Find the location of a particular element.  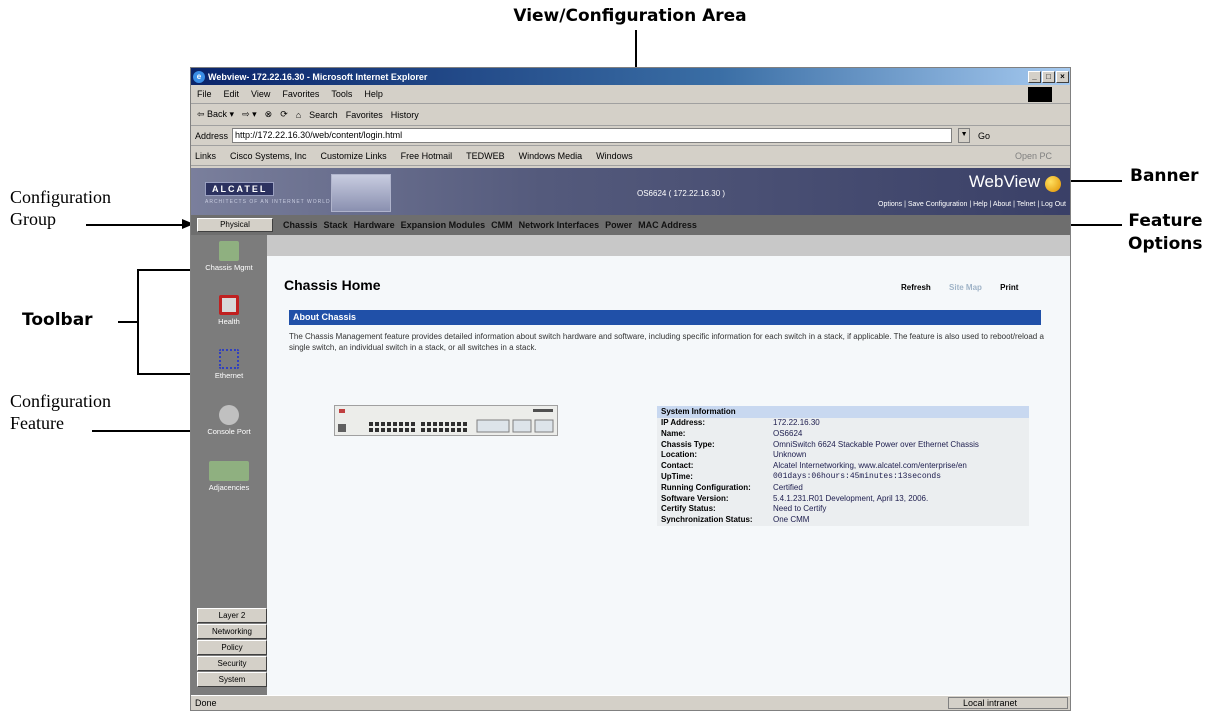

feature-hardware: Hardware is located at coordinates (374, 225).